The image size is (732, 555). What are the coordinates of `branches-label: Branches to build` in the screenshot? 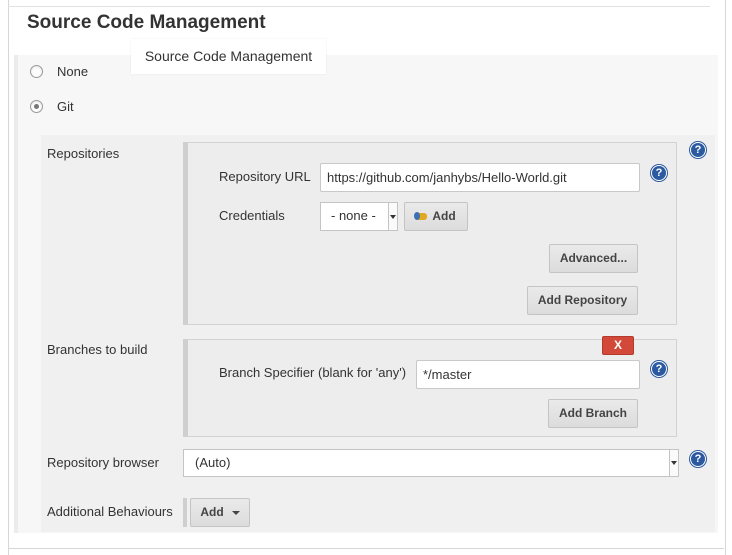 It's located at (97, 349).